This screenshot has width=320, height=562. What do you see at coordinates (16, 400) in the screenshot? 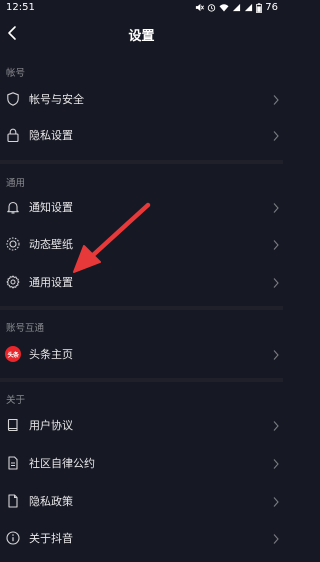
I see `section-header-about: 关于` at bounding box center [16, 400].